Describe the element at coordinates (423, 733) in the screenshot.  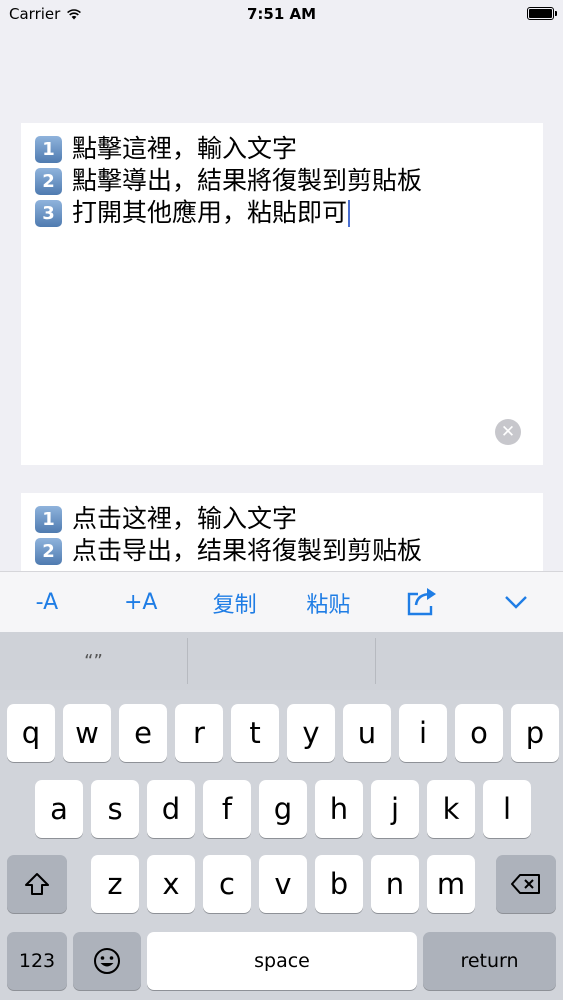
I see `key-i: i` at that location.